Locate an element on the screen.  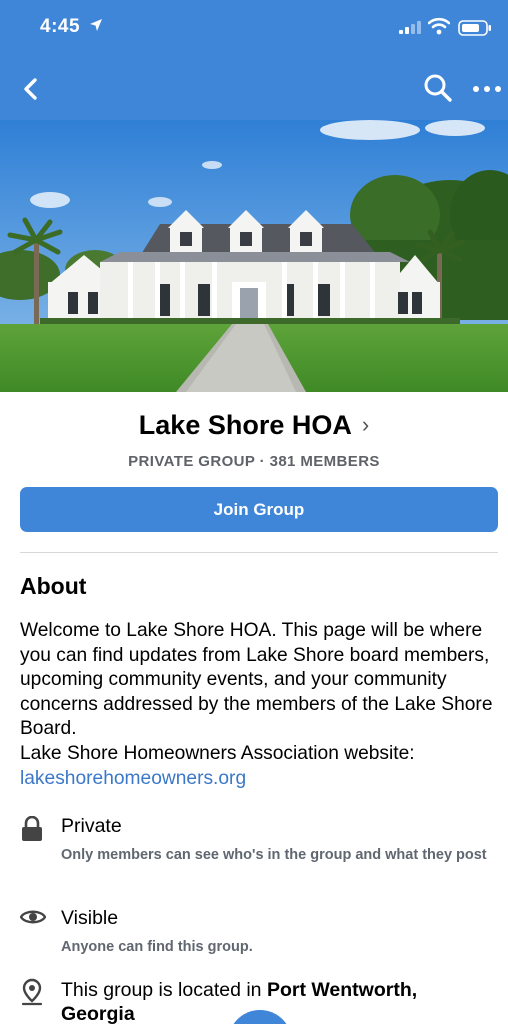
location-prefix: This group is located in is located at coordinates (164, 990).